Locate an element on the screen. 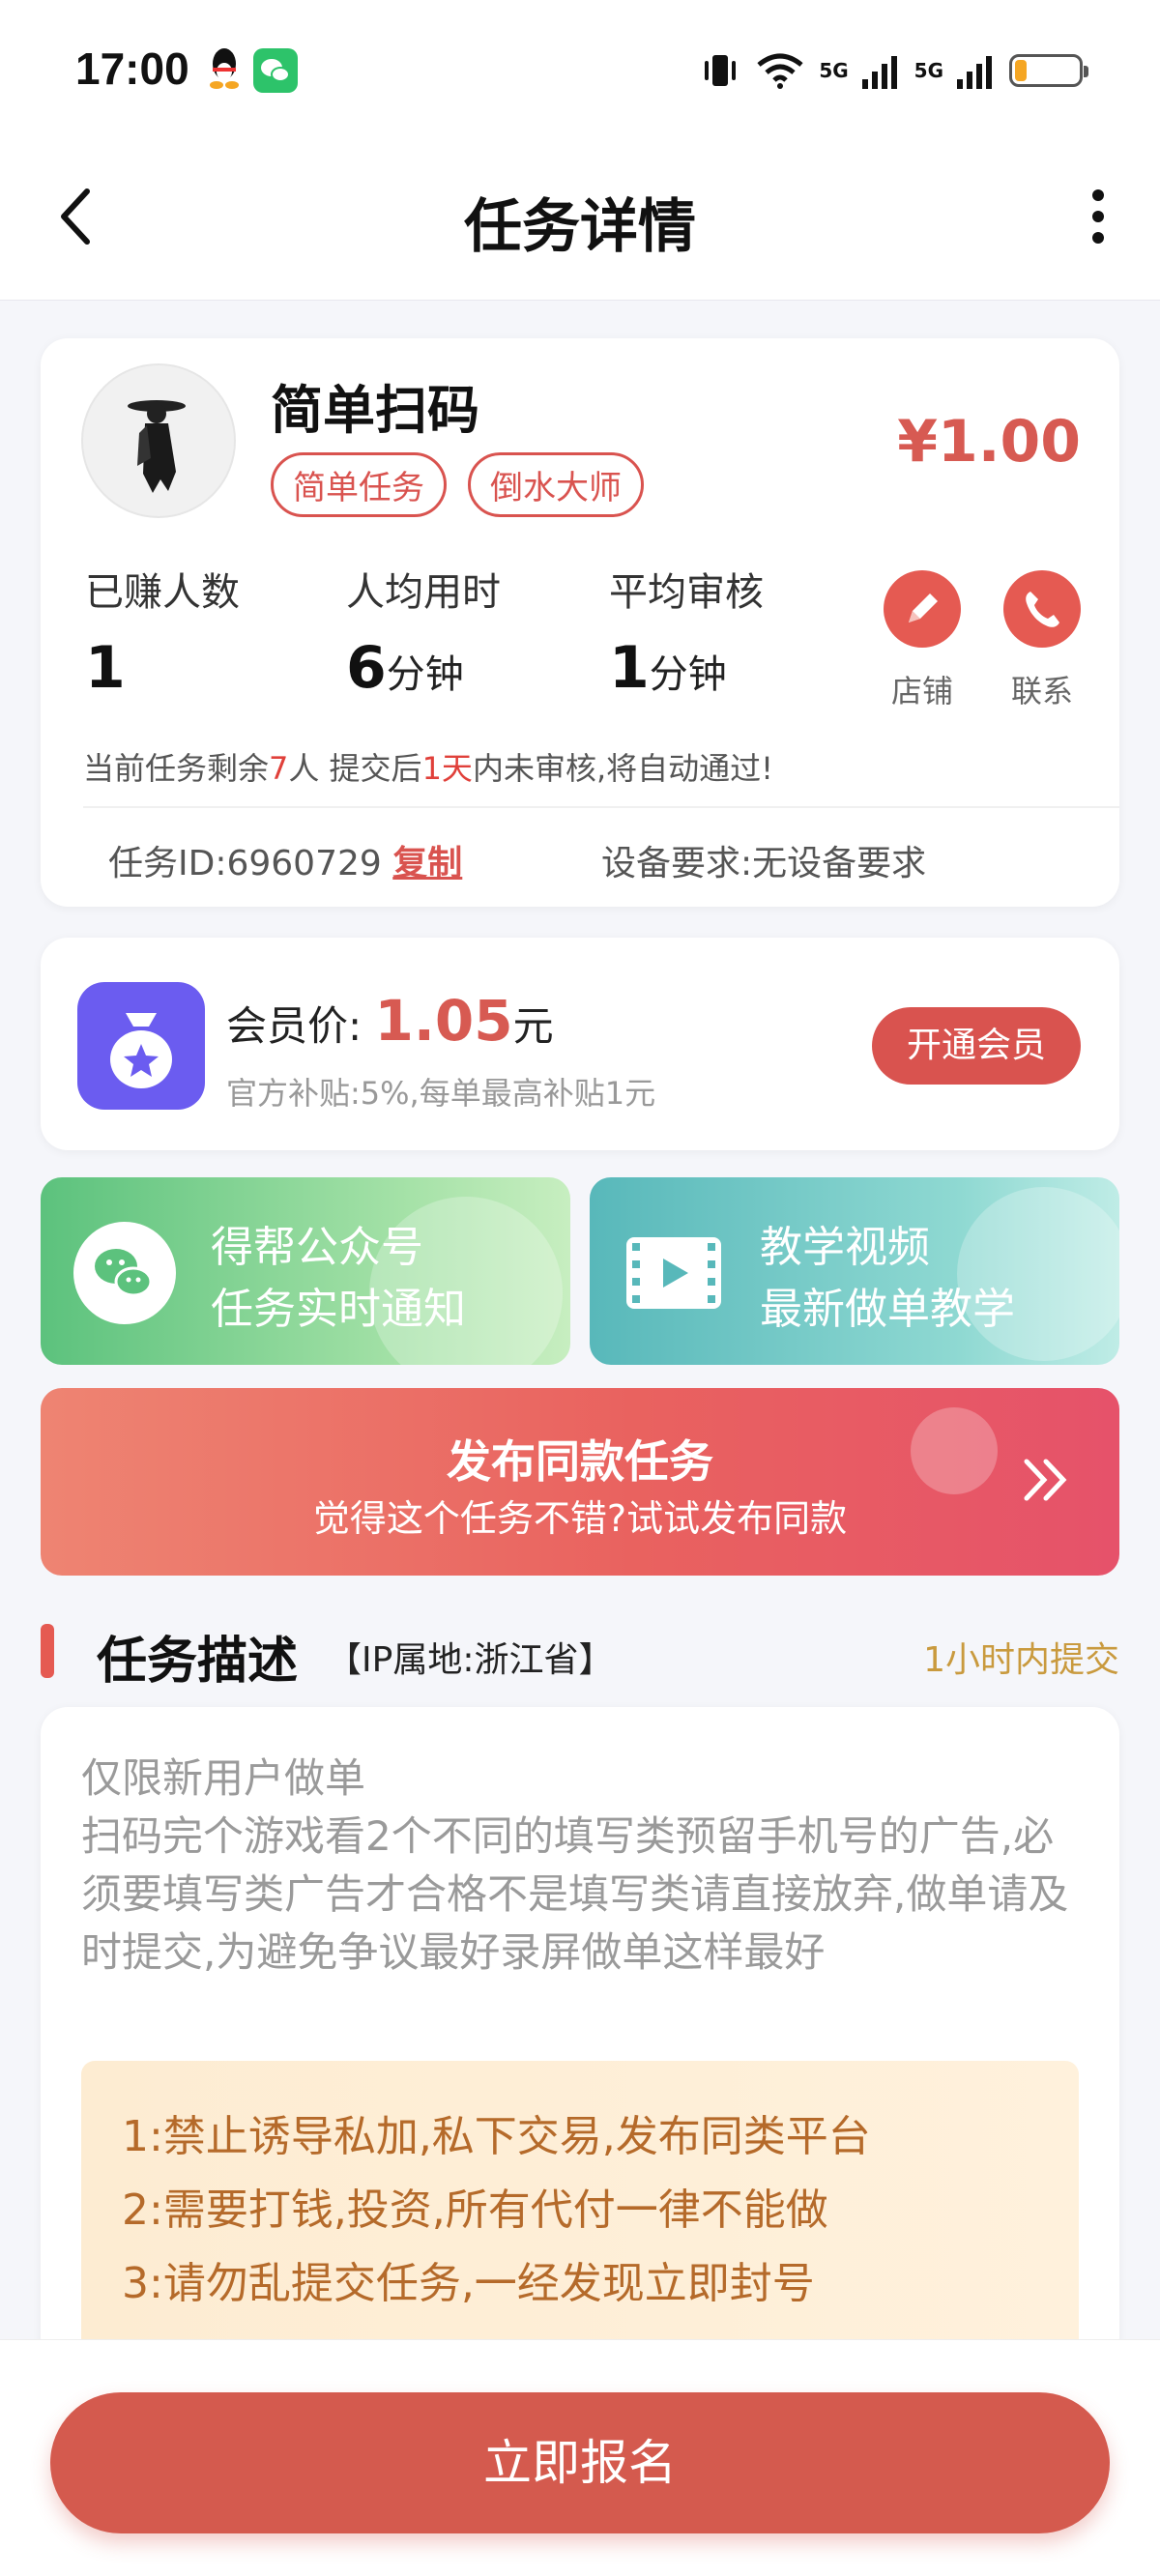 Image resolution: width=1160 pixels, height=2576 pixels. tag-game-name: 倒水大师 is located at coordinates (556, 484).